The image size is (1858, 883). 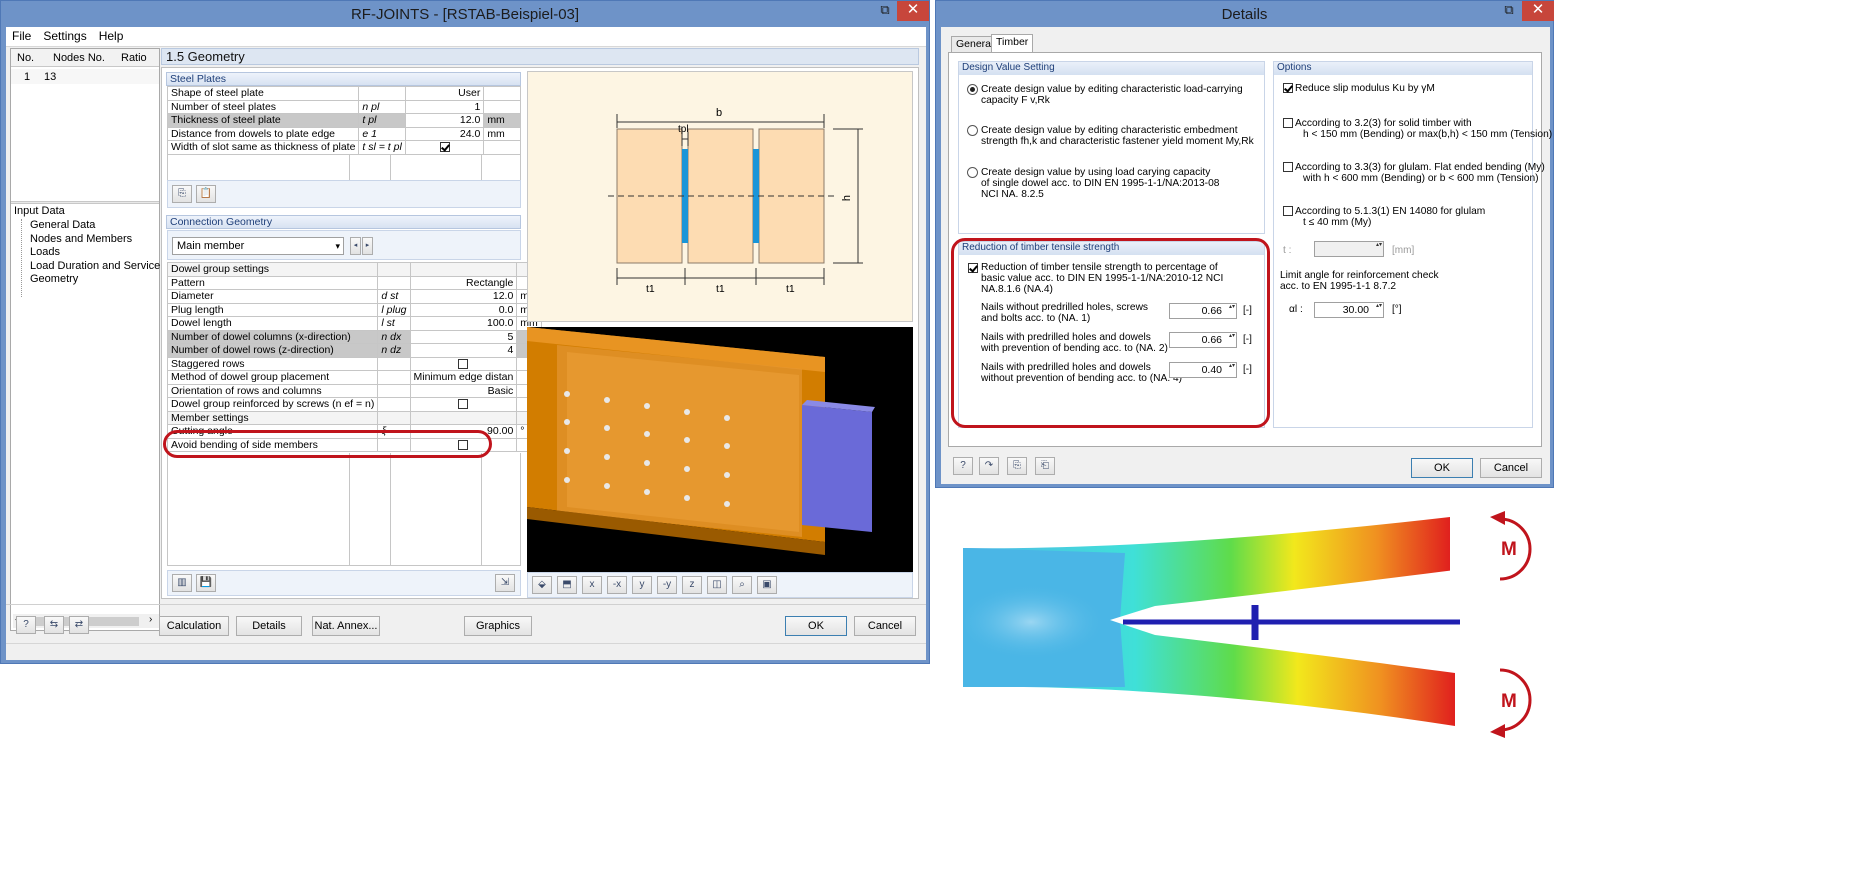 I want to click on import-icon: ⇆, so click(x=54, y=625).